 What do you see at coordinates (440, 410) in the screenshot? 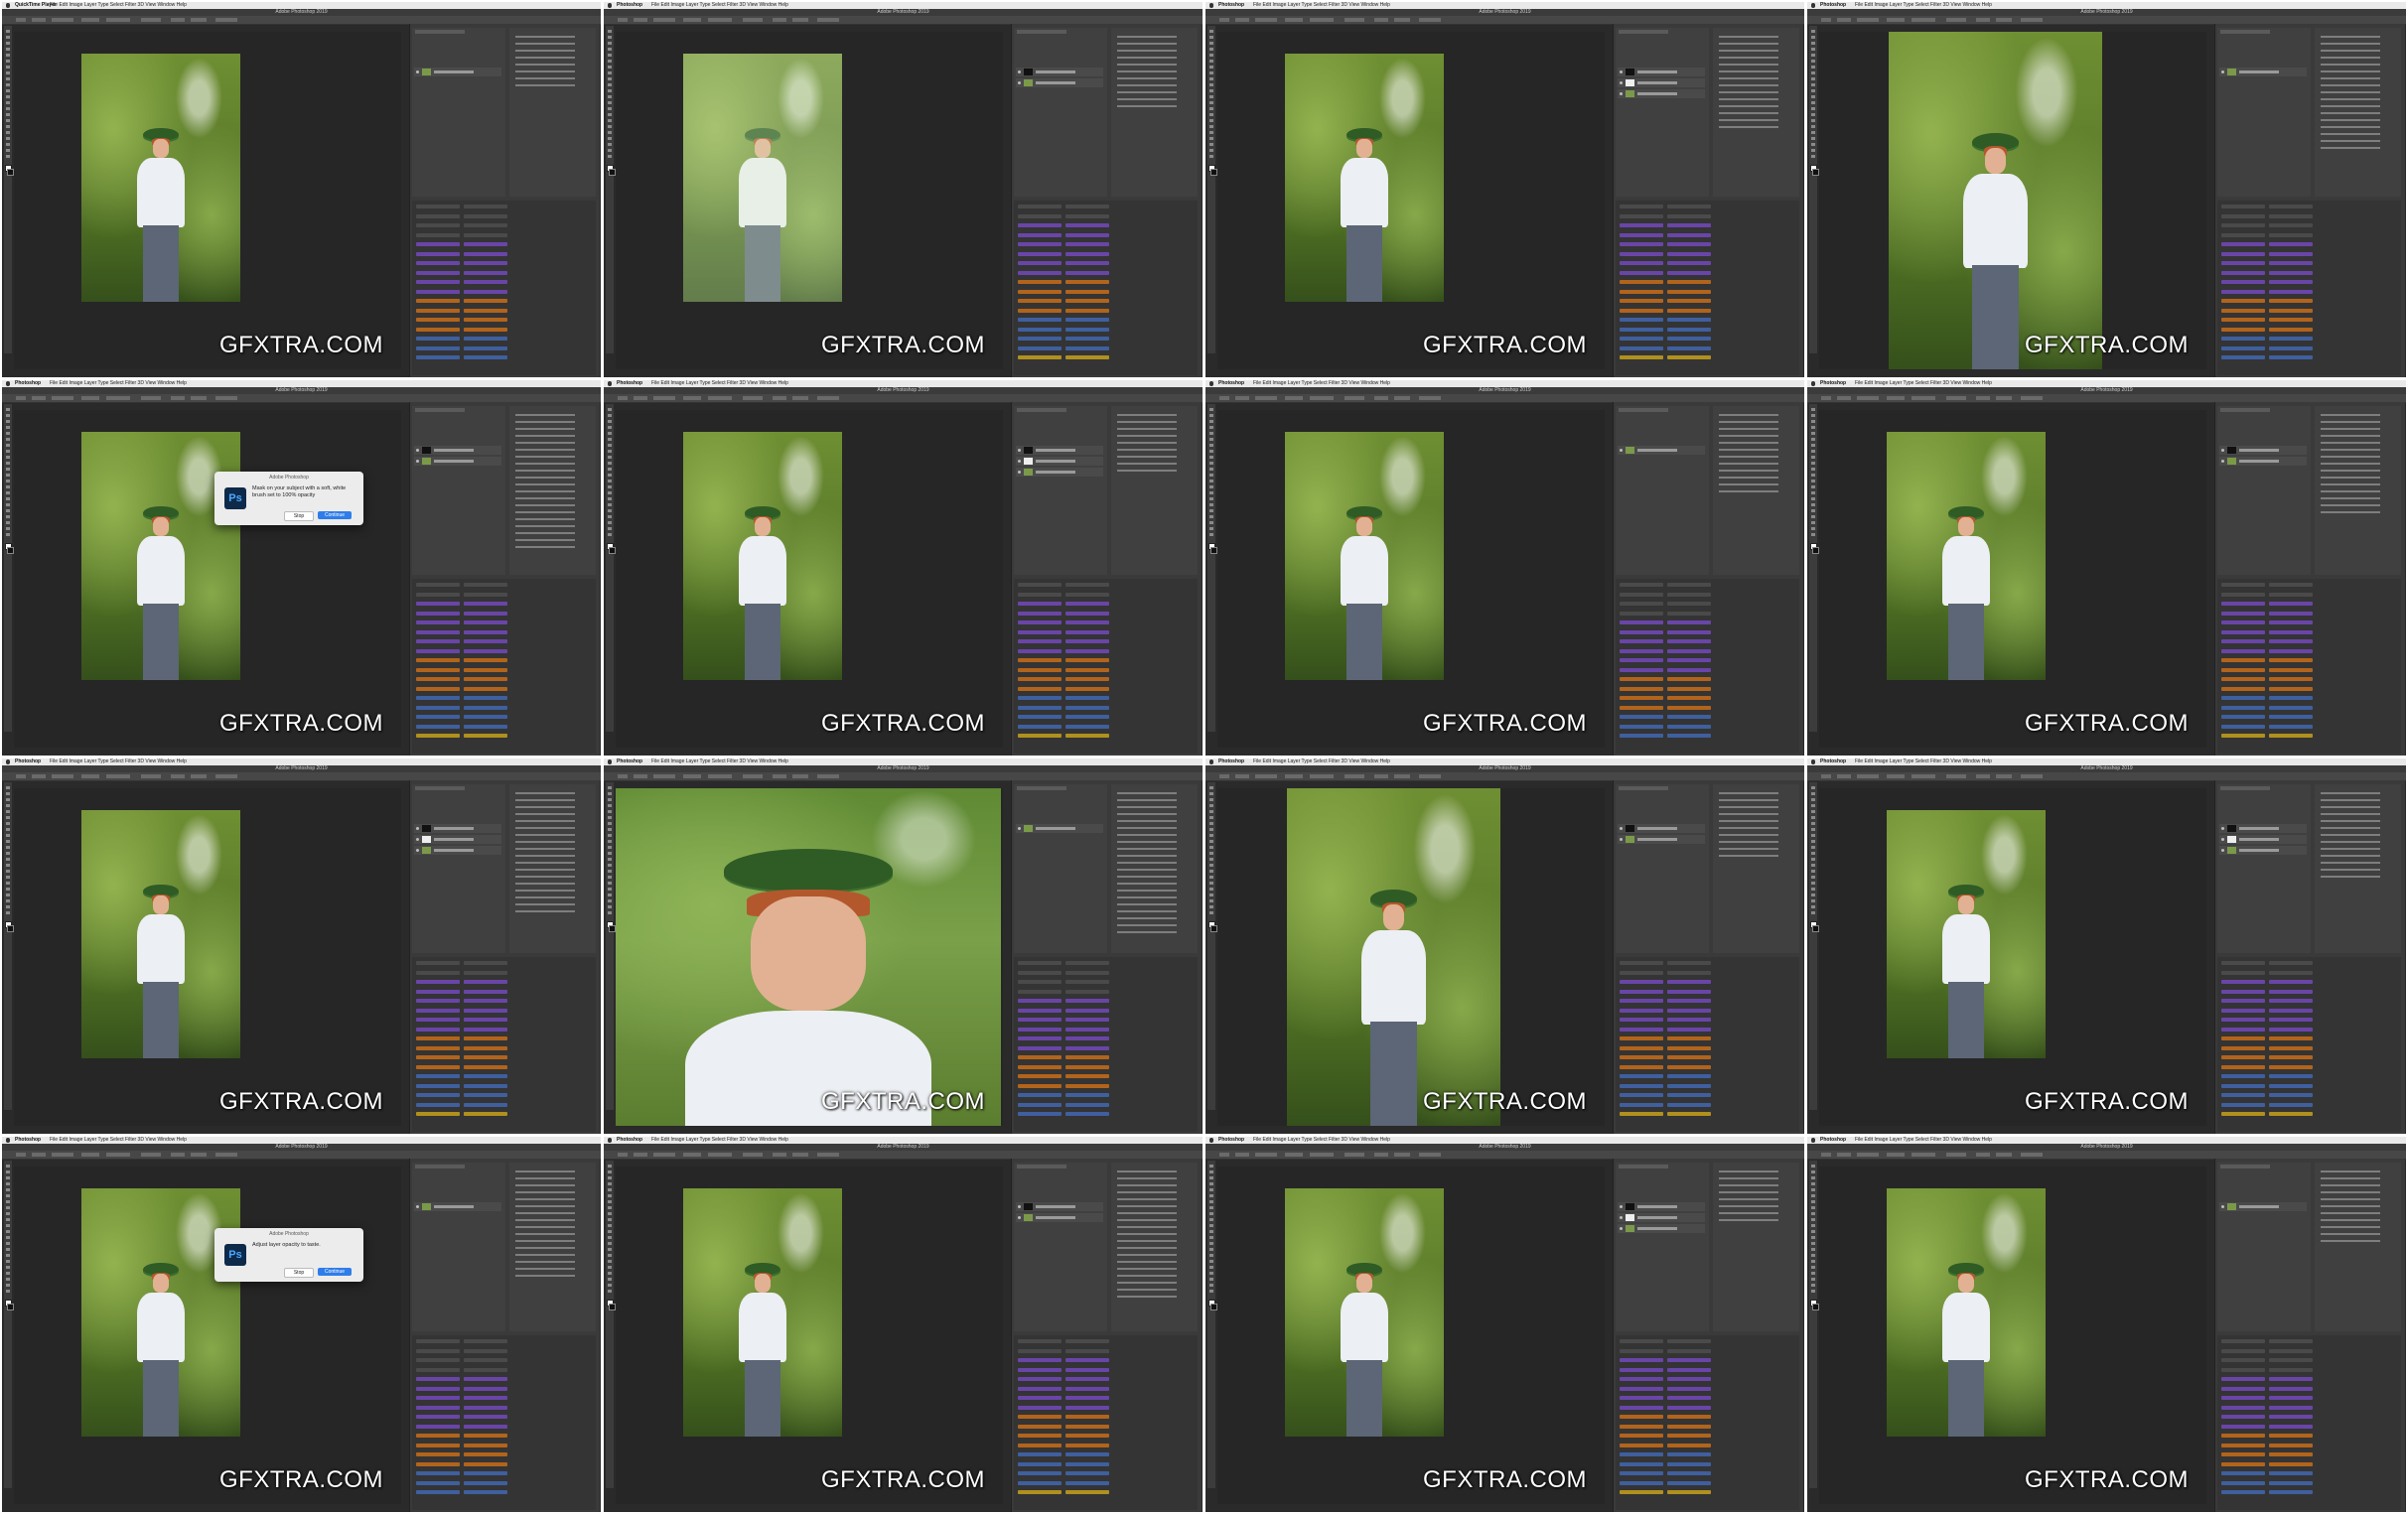
I see `layers-tab` at bounding box center [440, 410].